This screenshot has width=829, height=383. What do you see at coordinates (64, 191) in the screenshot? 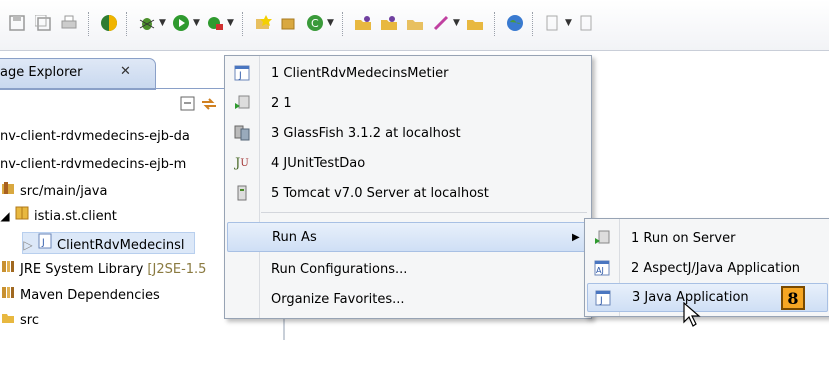
I see `tree-item-label: src/main/java` at bounding box center [64, 191].